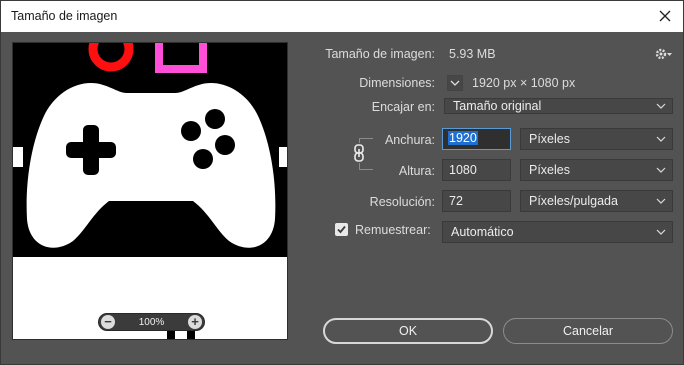  I want to click on image-size-label: Tamaño de imagen:, so click(380, 54).